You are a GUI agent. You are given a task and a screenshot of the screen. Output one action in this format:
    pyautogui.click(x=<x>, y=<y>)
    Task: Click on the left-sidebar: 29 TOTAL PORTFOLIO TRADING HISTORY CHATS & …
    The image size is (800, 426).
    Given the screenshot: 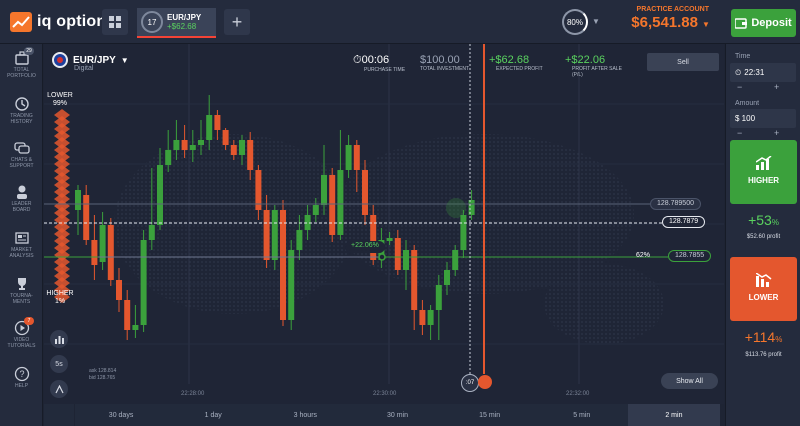 What is the action you would take?
    pyautogui.click(x=21, y=235)
    